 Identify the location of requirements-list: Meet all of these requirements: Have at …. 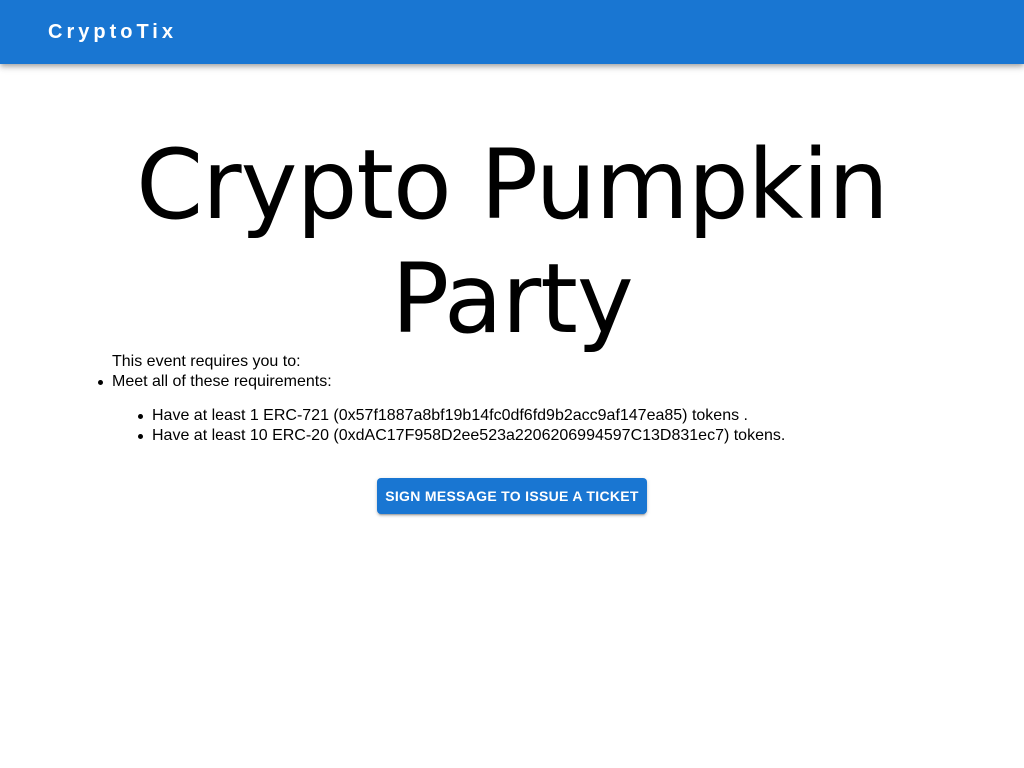
(441, 409).